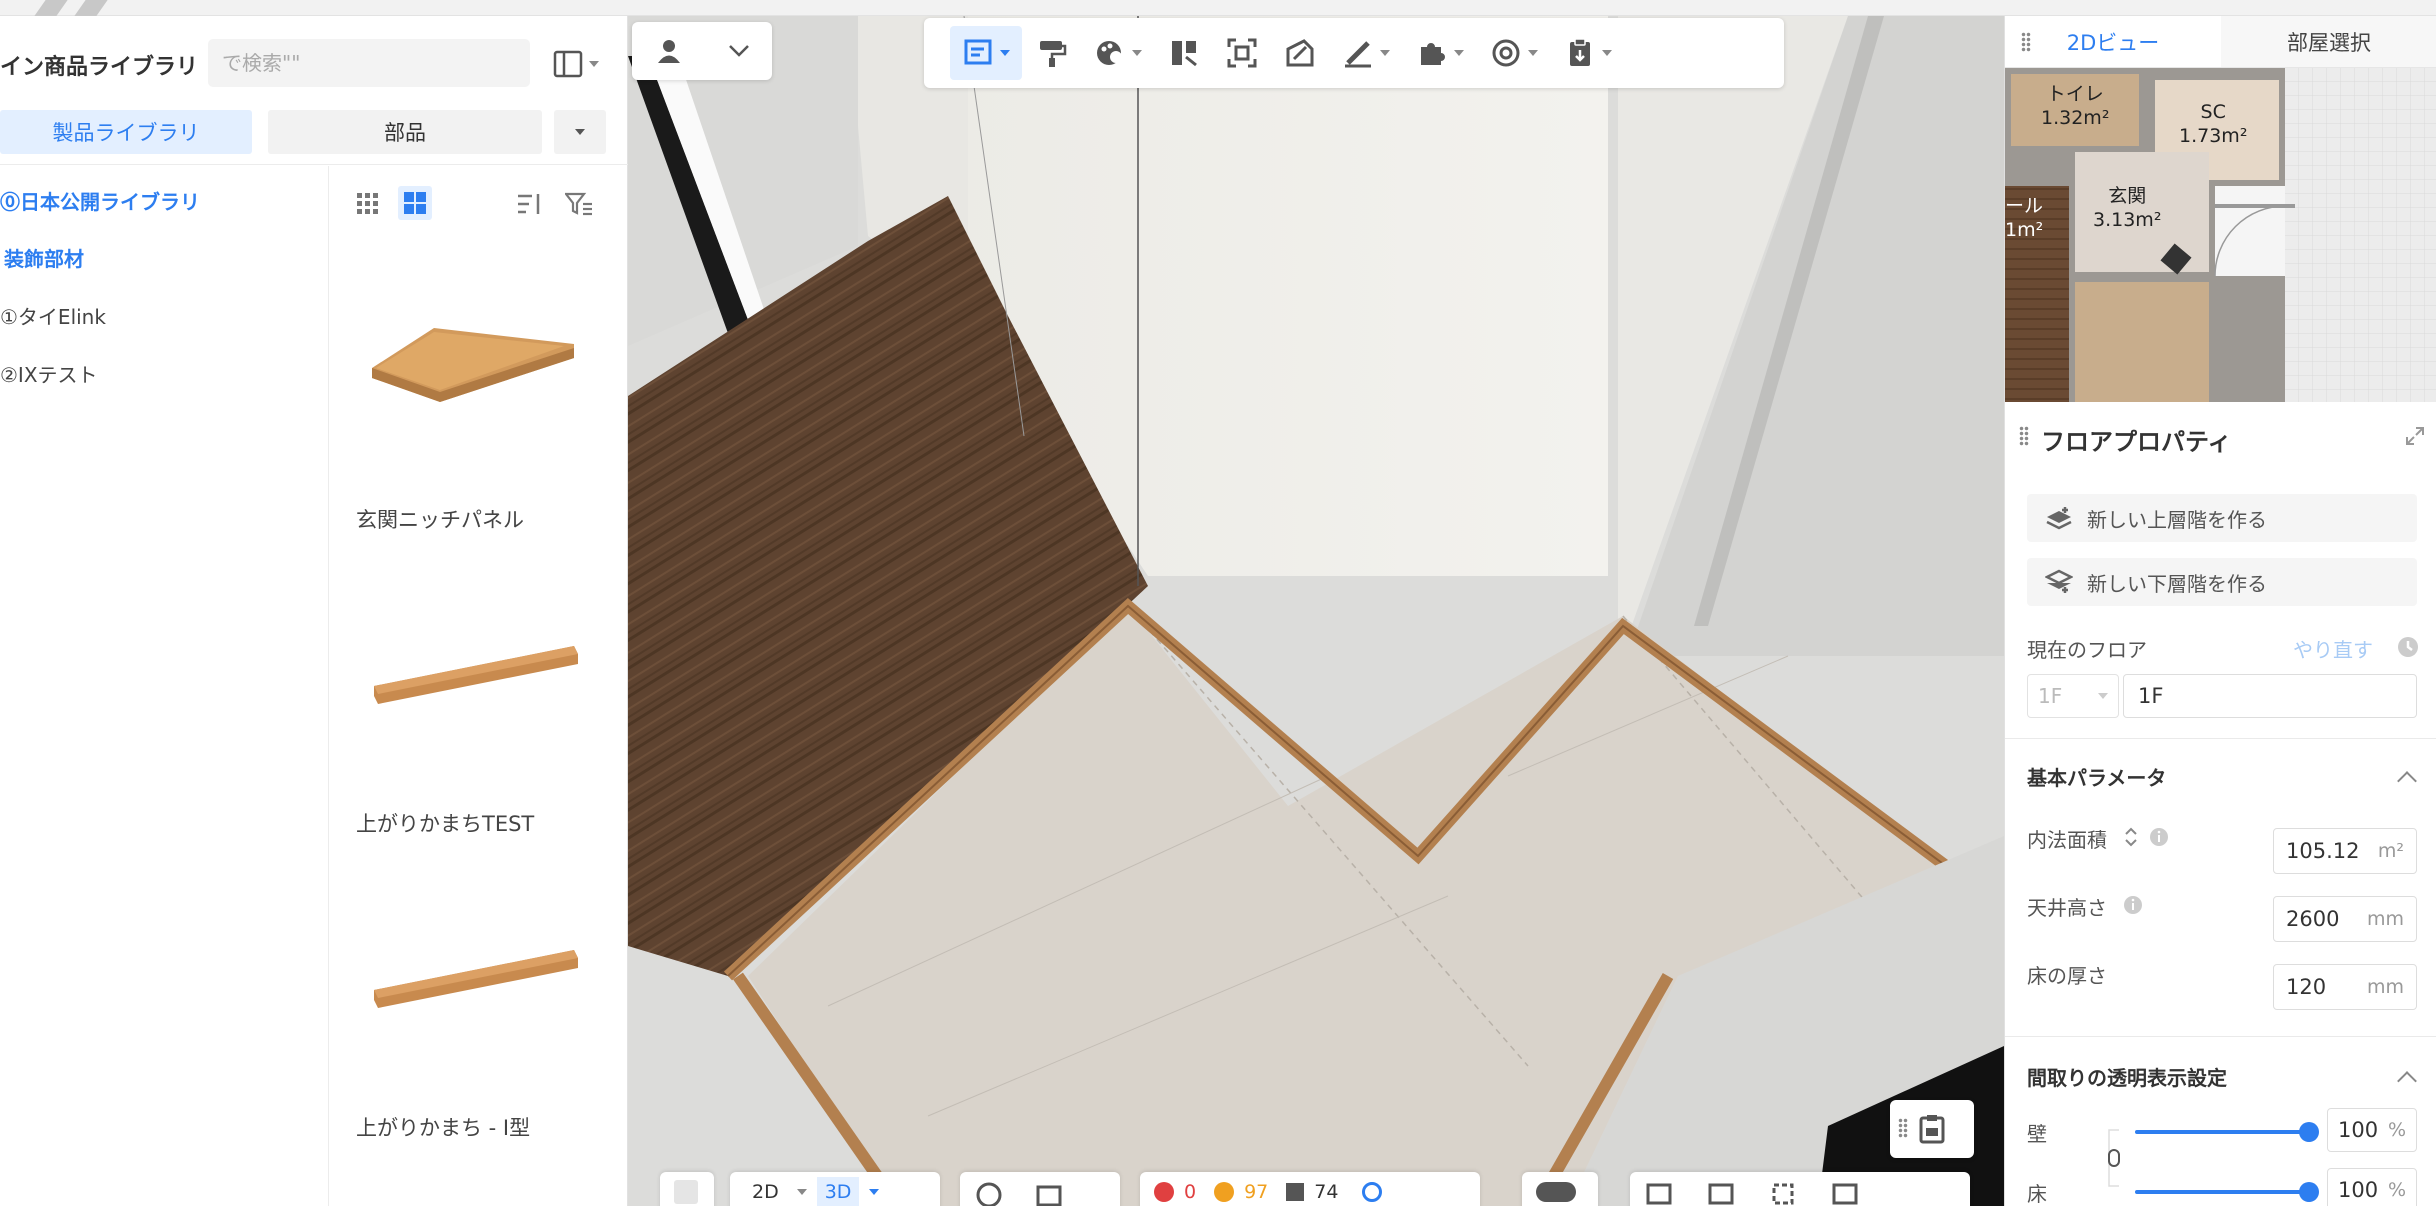 The image size is (2436, 1206). I want to click on search-input, so click(369, 63).